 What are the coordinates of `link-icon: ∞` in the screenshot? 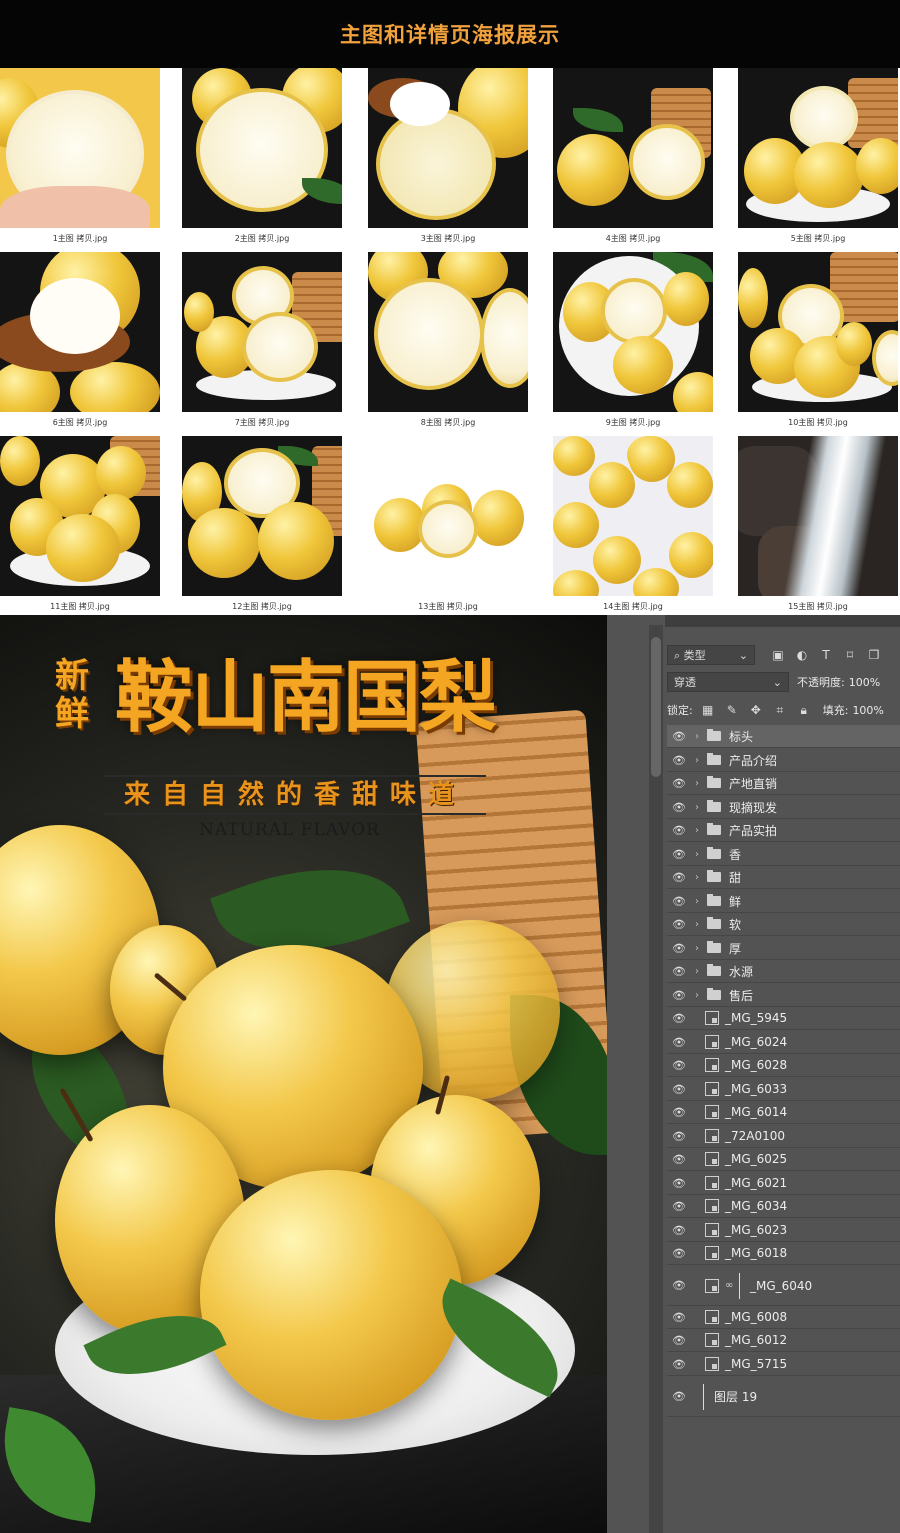 It's located at (730, 1285).